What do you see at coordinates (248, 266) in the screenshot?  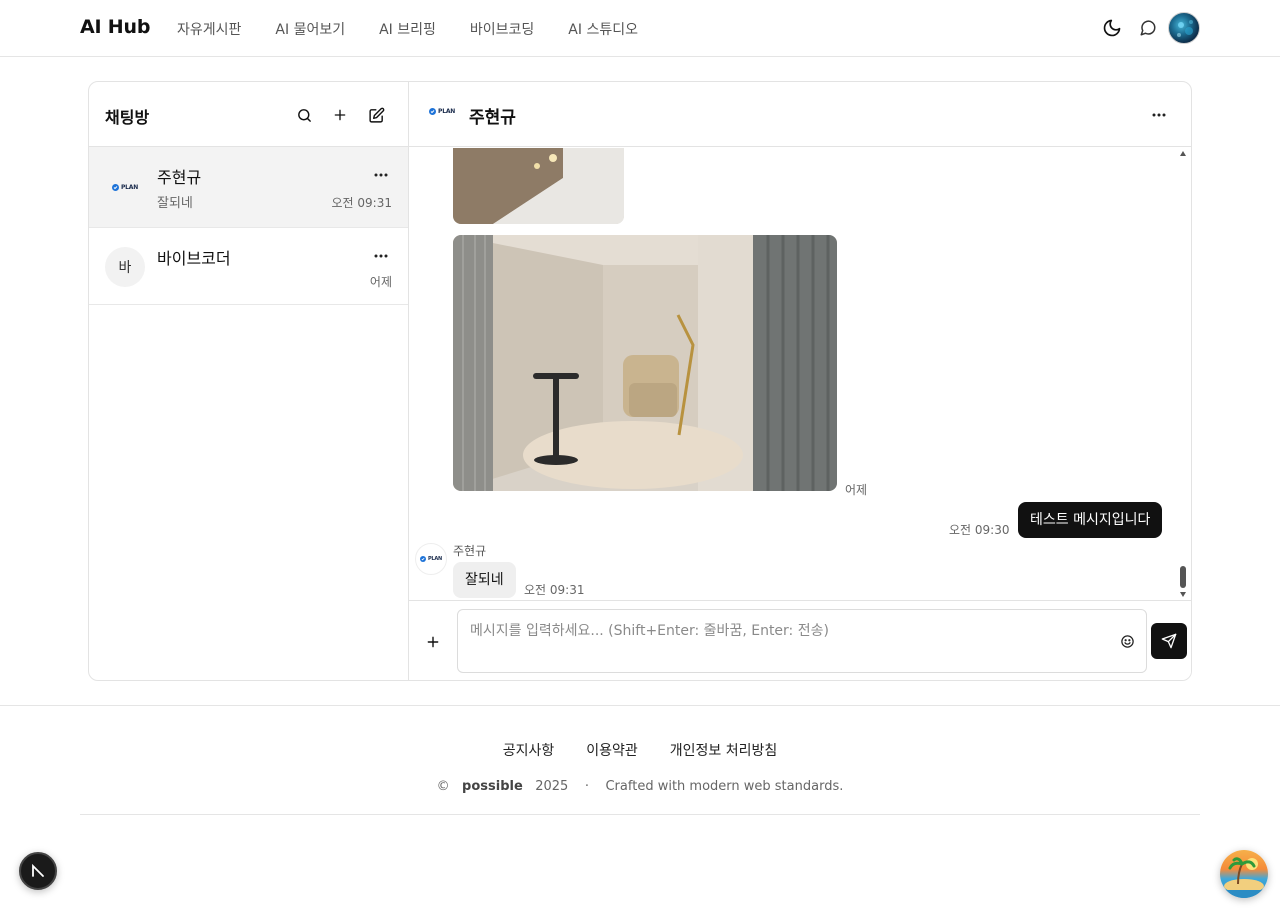 I see `chat-room-item: 바 바이브코더 어제` at bounding box center [248, 266].